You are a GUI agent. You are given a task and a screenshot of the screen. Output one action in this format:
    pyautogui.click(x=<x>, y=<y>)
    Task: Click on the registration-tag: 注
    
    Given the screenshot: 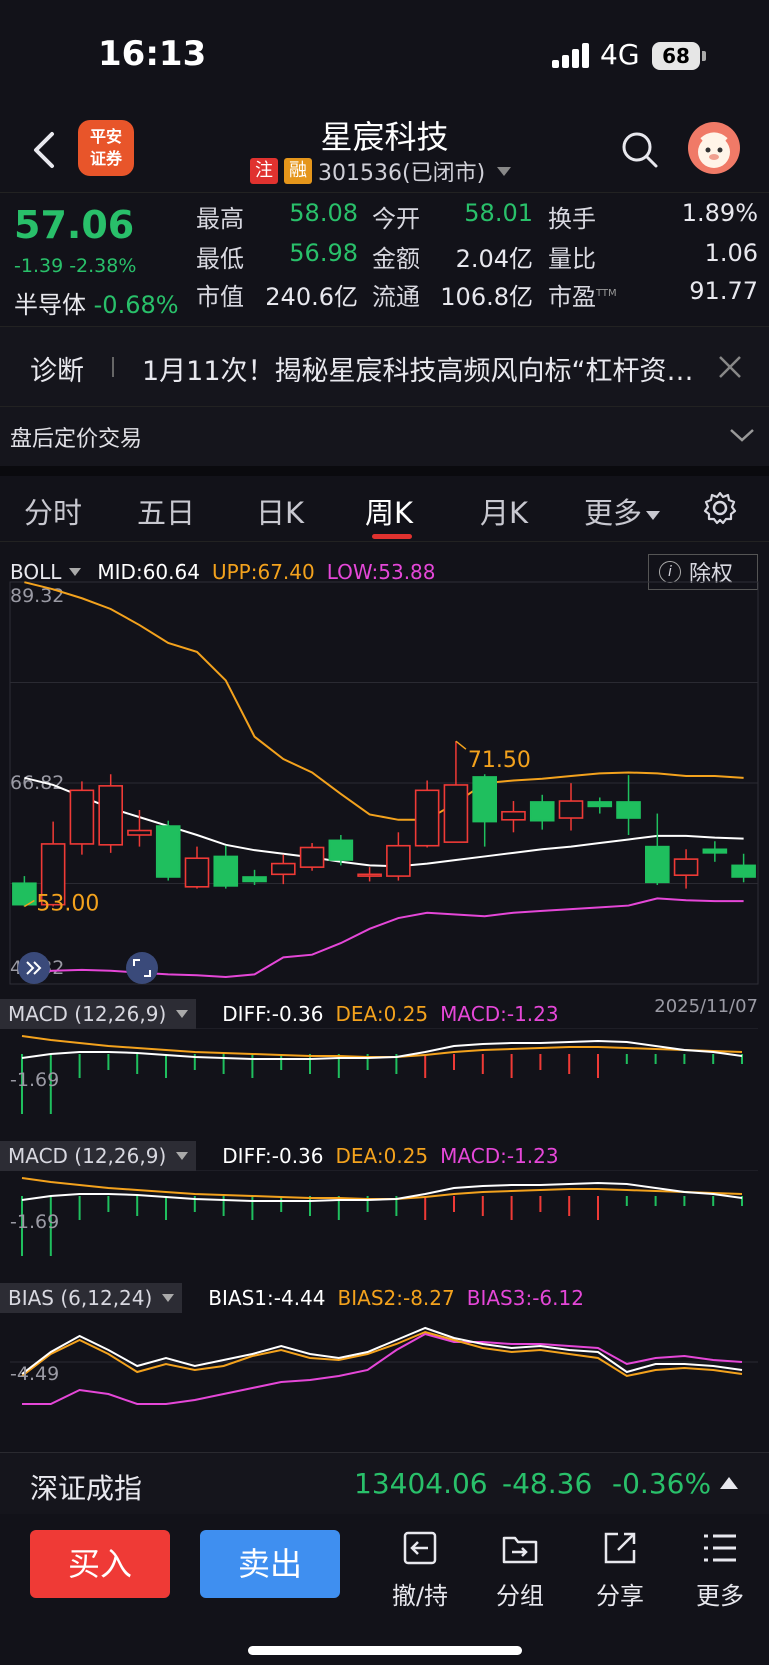 What is the action you would take?
    pyautogui.click(x=264, y=171)
    